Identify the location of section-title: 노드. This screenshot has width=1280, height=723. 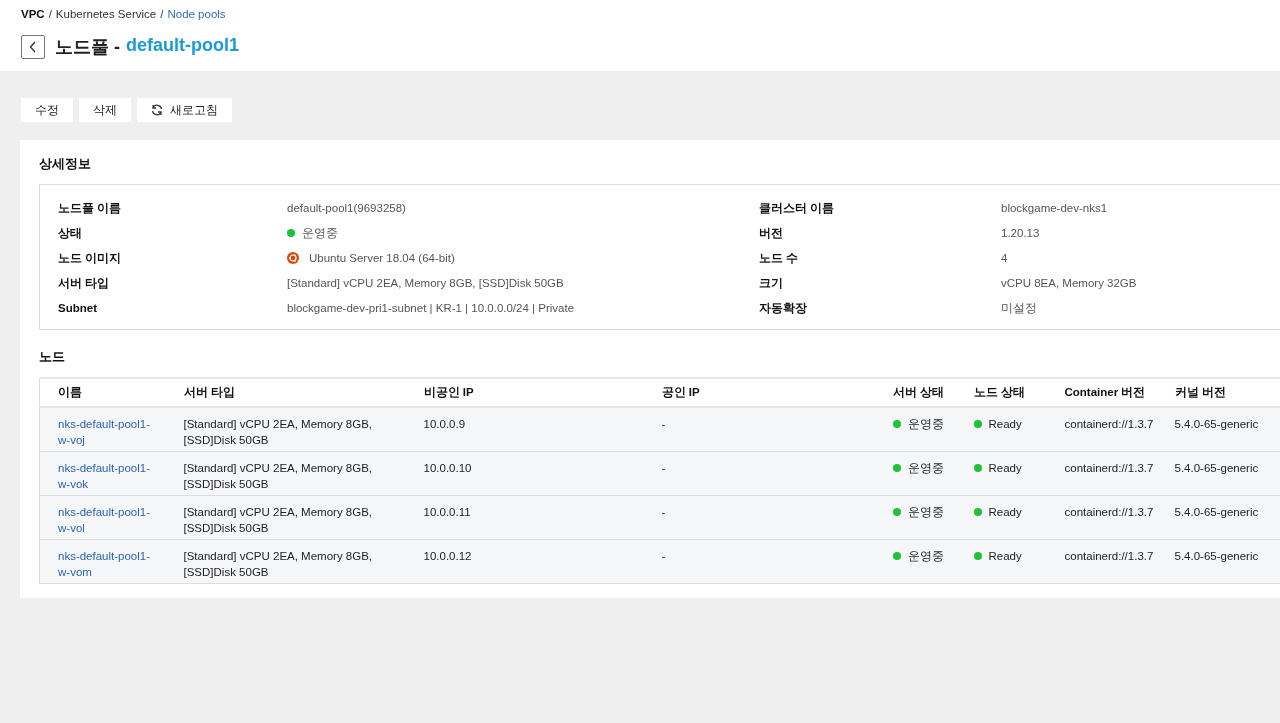
(52, 357).